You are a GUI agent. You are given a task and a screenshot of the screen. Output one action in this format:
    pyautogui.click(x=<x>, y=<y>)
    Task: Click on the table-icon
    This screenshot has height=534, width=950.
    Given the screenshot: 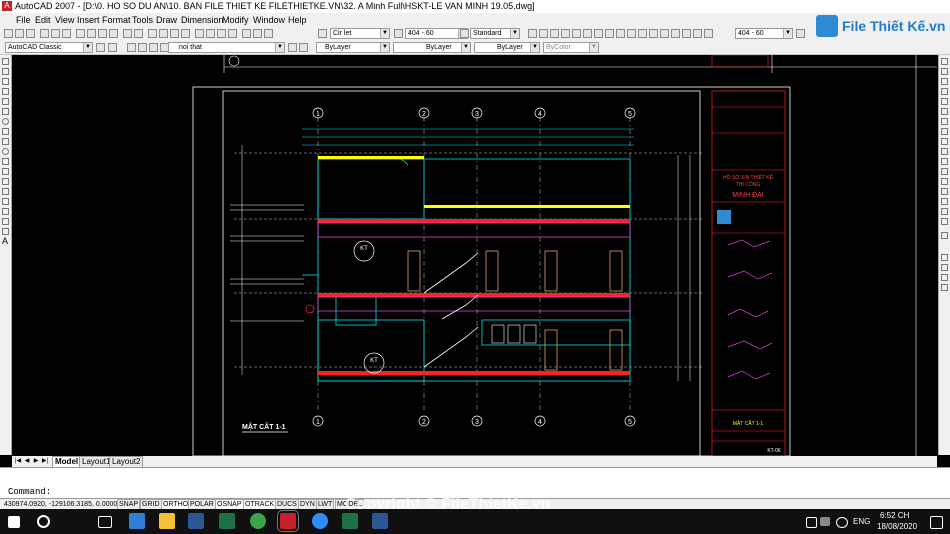 What is the action you would take?
    pyautogui.click(x=5, y=231)
    